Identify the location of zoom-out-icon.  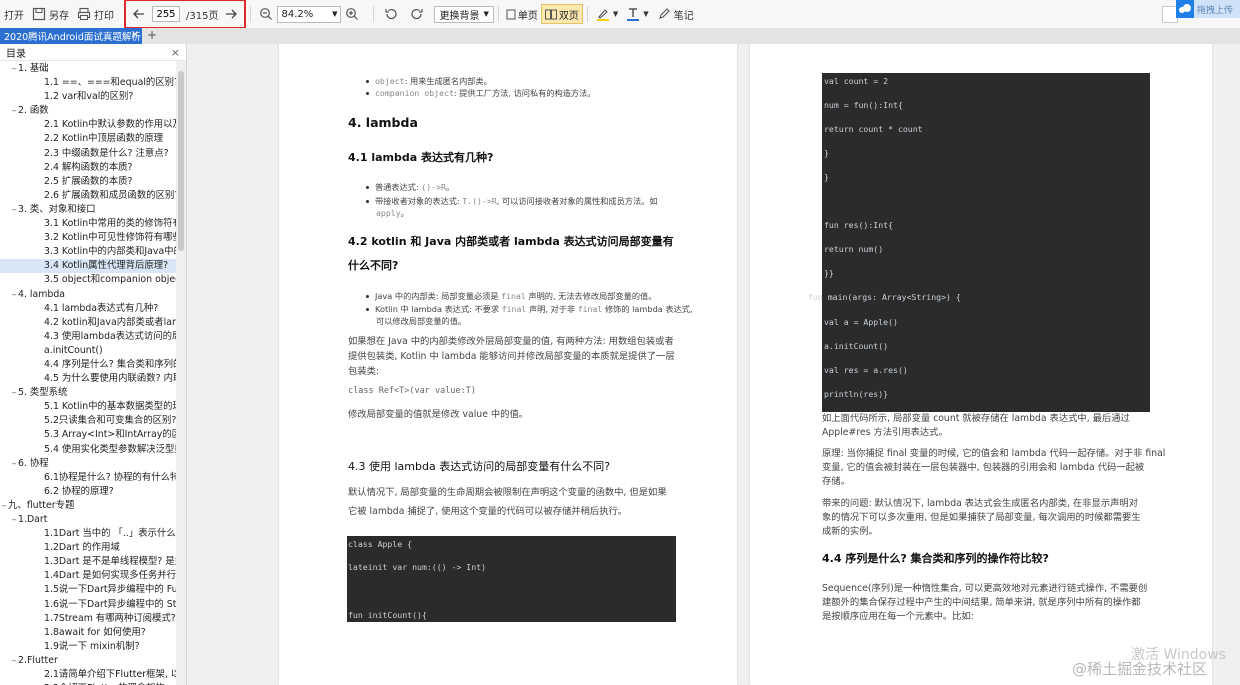
(266, 14).